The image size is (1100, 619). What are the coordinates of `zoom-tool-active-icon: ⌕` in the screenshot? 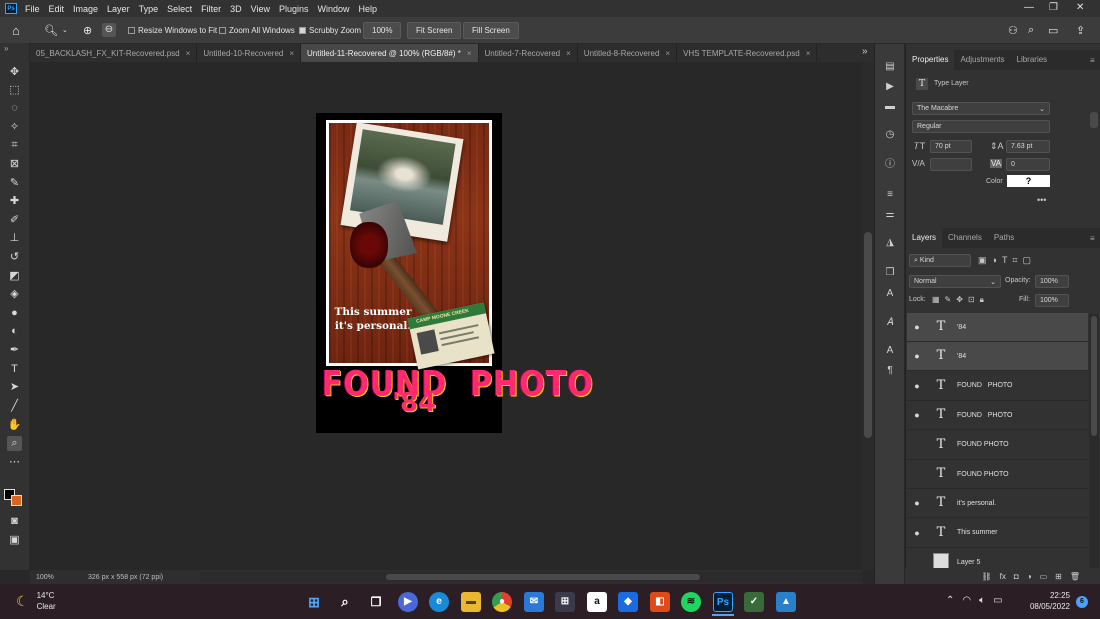 It's located at (14, 443).